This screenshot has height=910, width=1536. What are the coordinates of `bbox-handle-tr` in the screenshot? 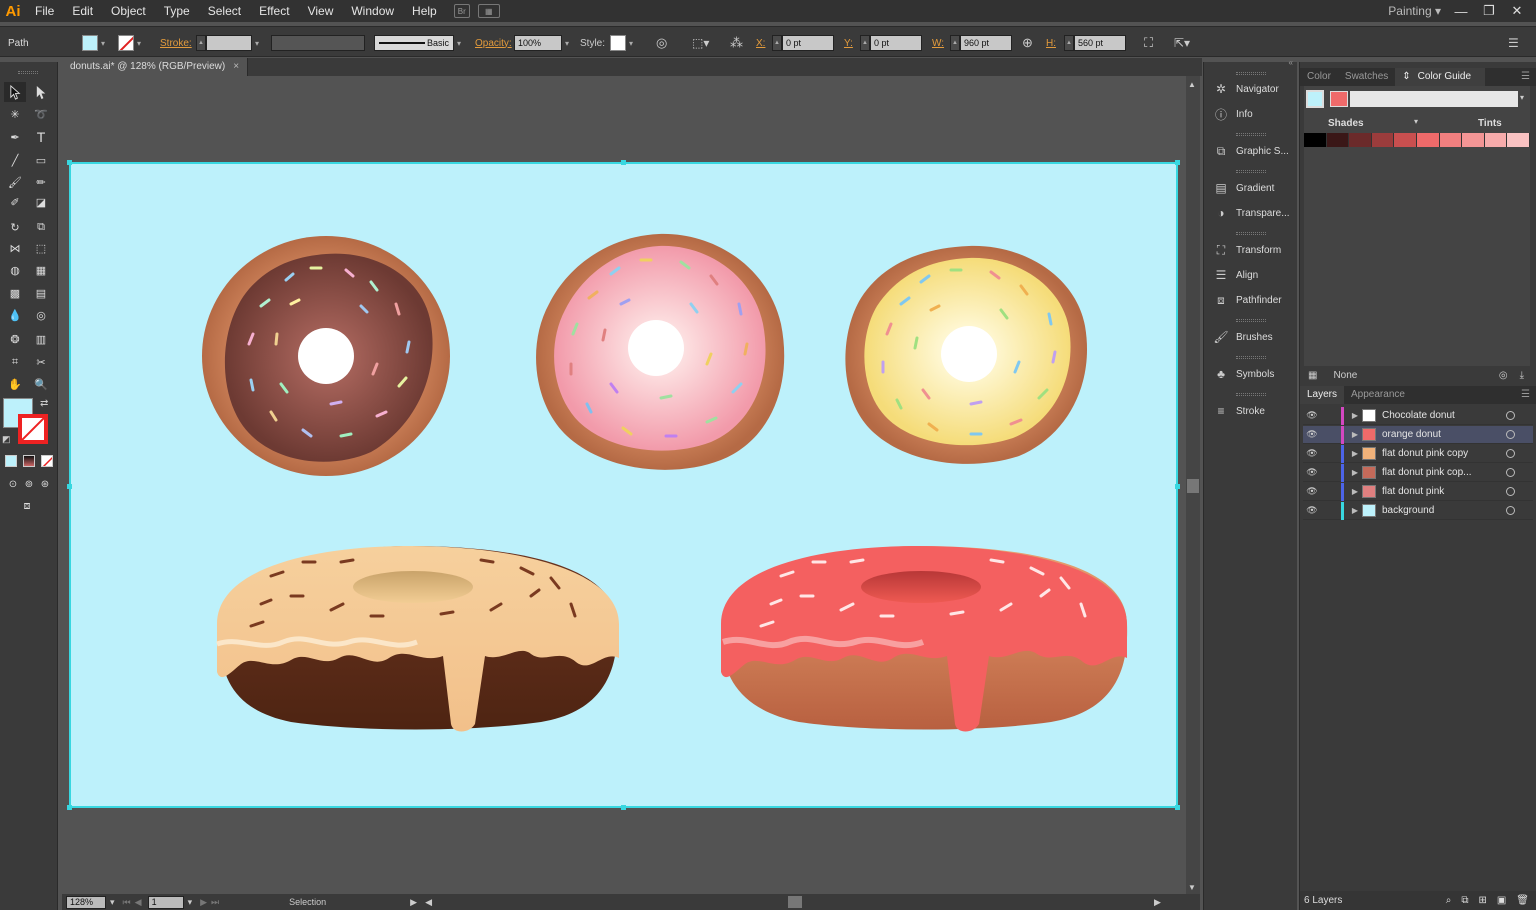 It's located at (1177, 162).